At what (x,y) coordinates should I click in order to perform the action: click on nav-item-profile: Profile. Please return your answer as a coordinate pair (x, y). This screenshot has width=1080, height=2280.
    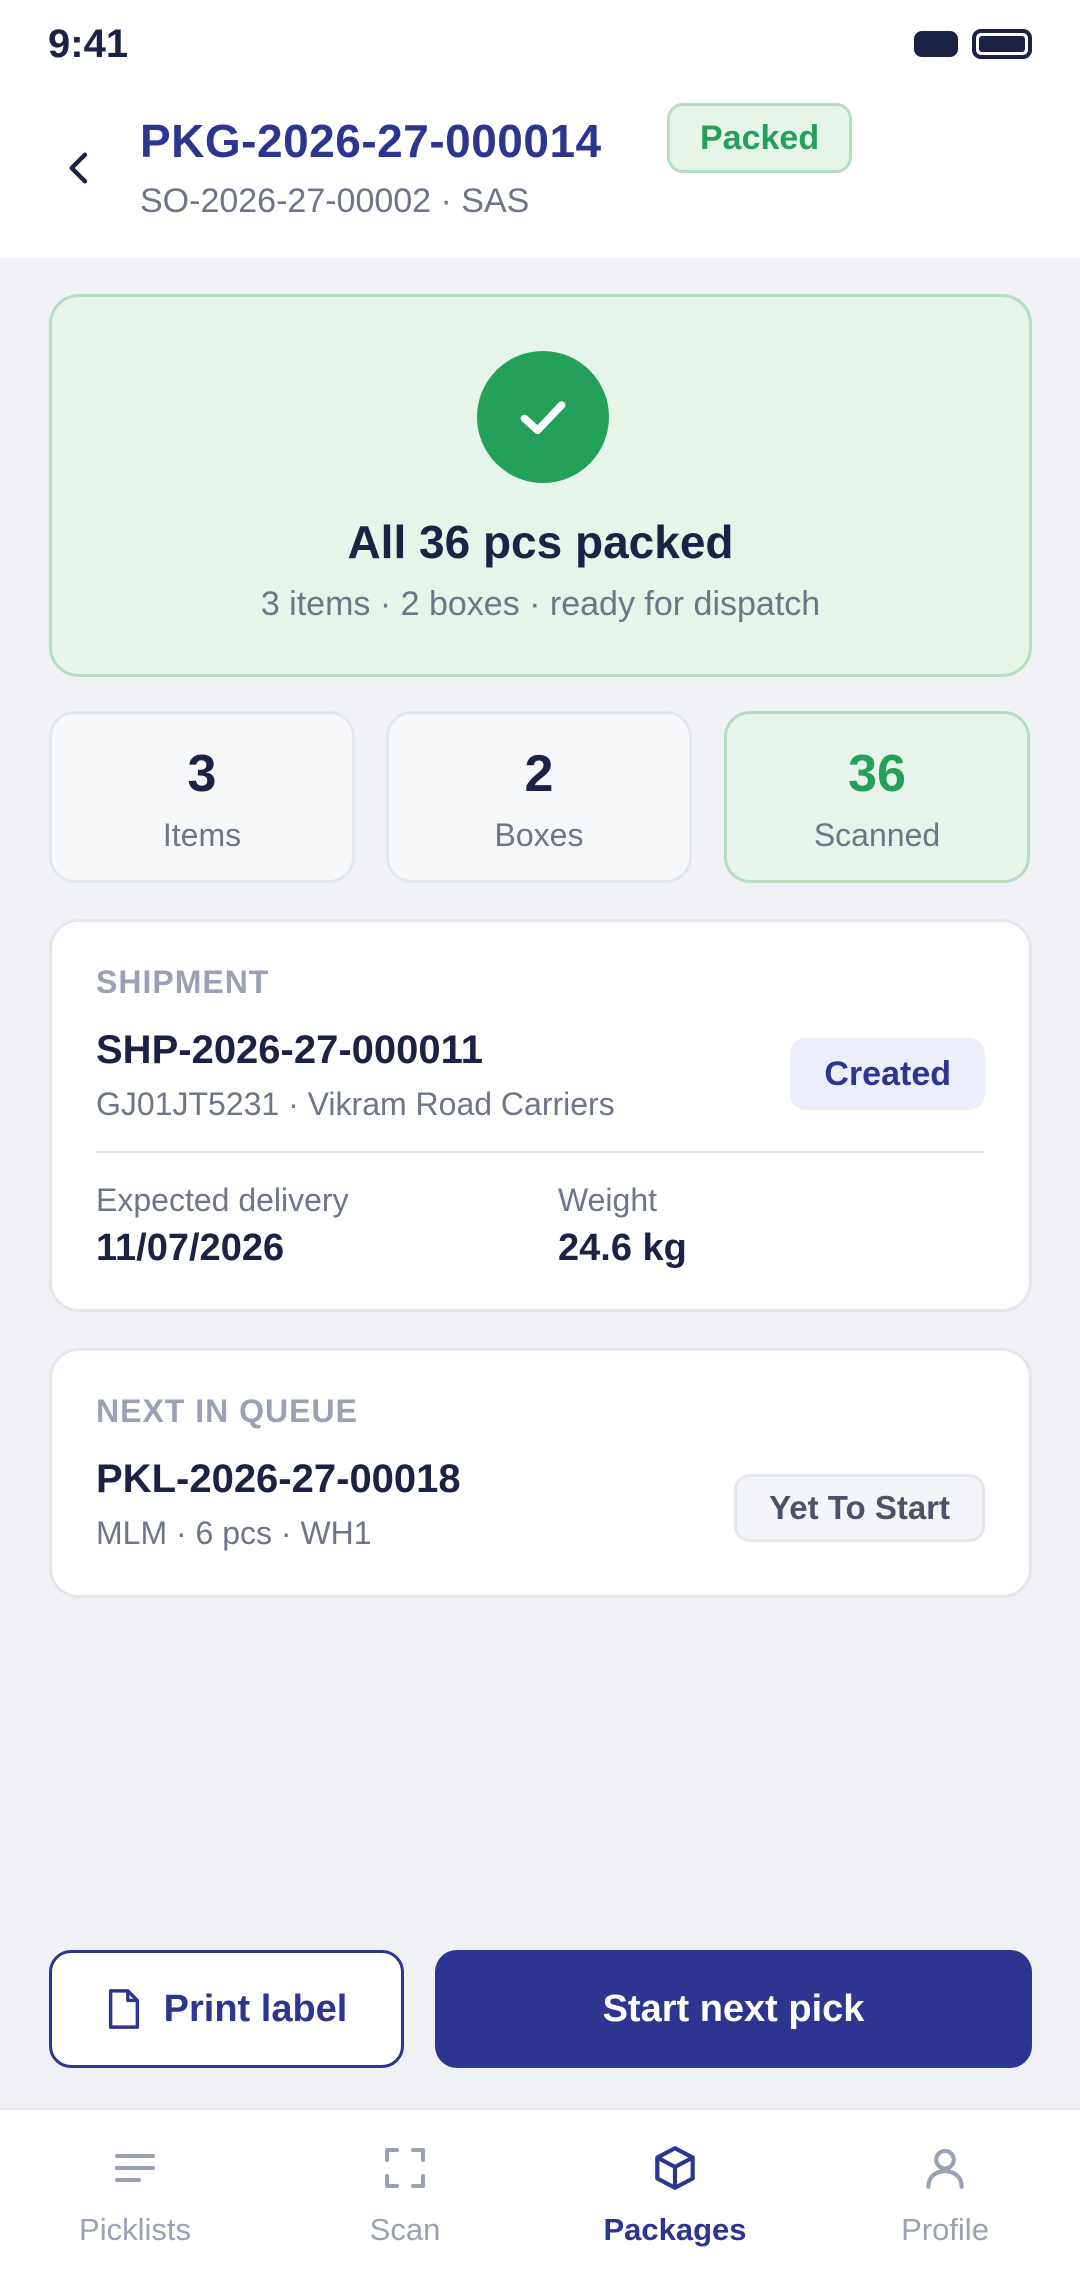
    Looking at the image, I should click on (945, 2195).